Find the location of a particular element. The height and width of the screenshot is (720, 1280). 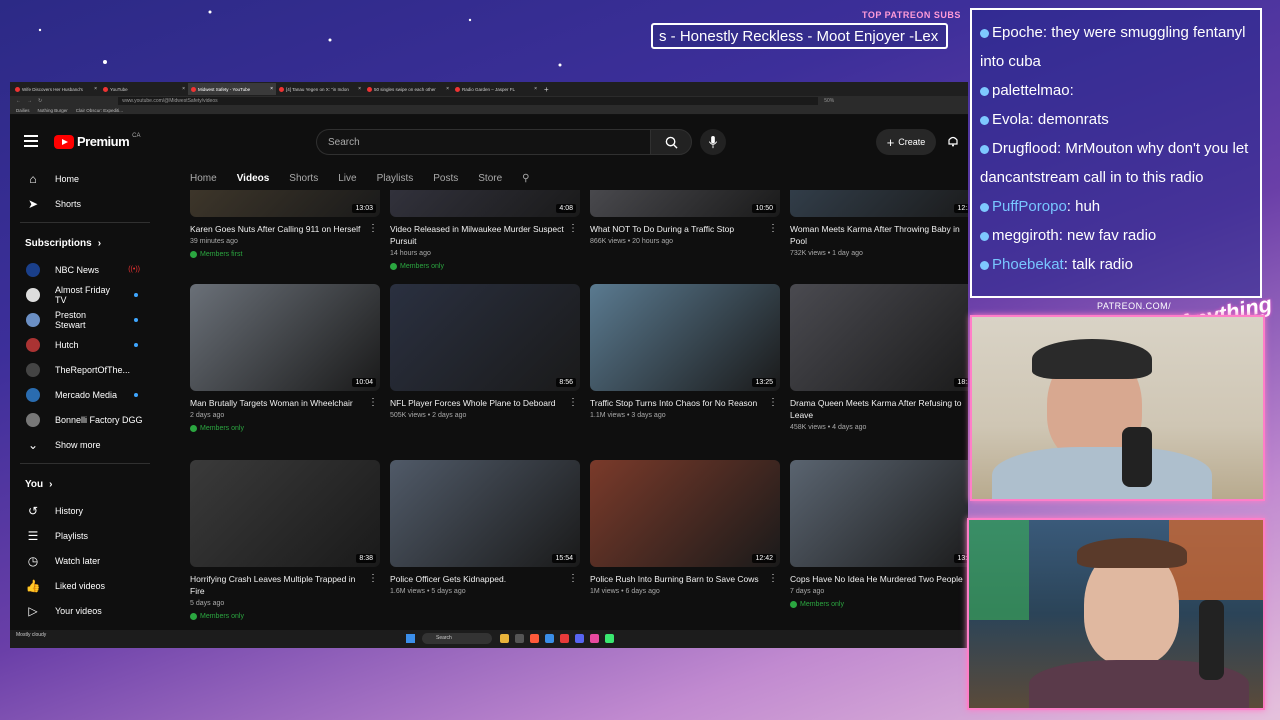

weather-widget: Mostly cloudy is located at coordinates (31, 635).